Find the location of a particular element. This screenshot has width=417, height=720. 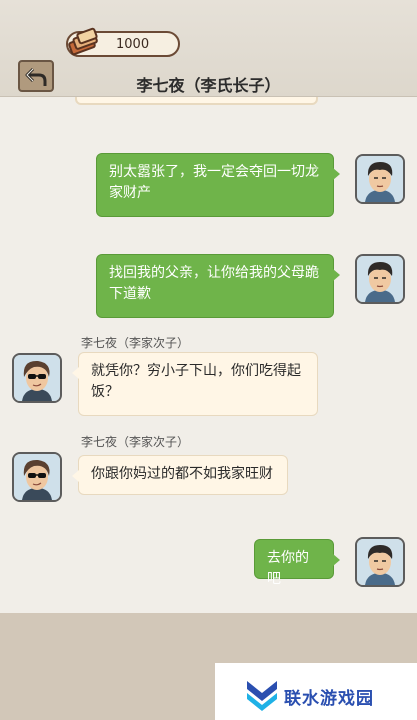

message-bubble: 去你的吧 is located at coordinates (297, 563).